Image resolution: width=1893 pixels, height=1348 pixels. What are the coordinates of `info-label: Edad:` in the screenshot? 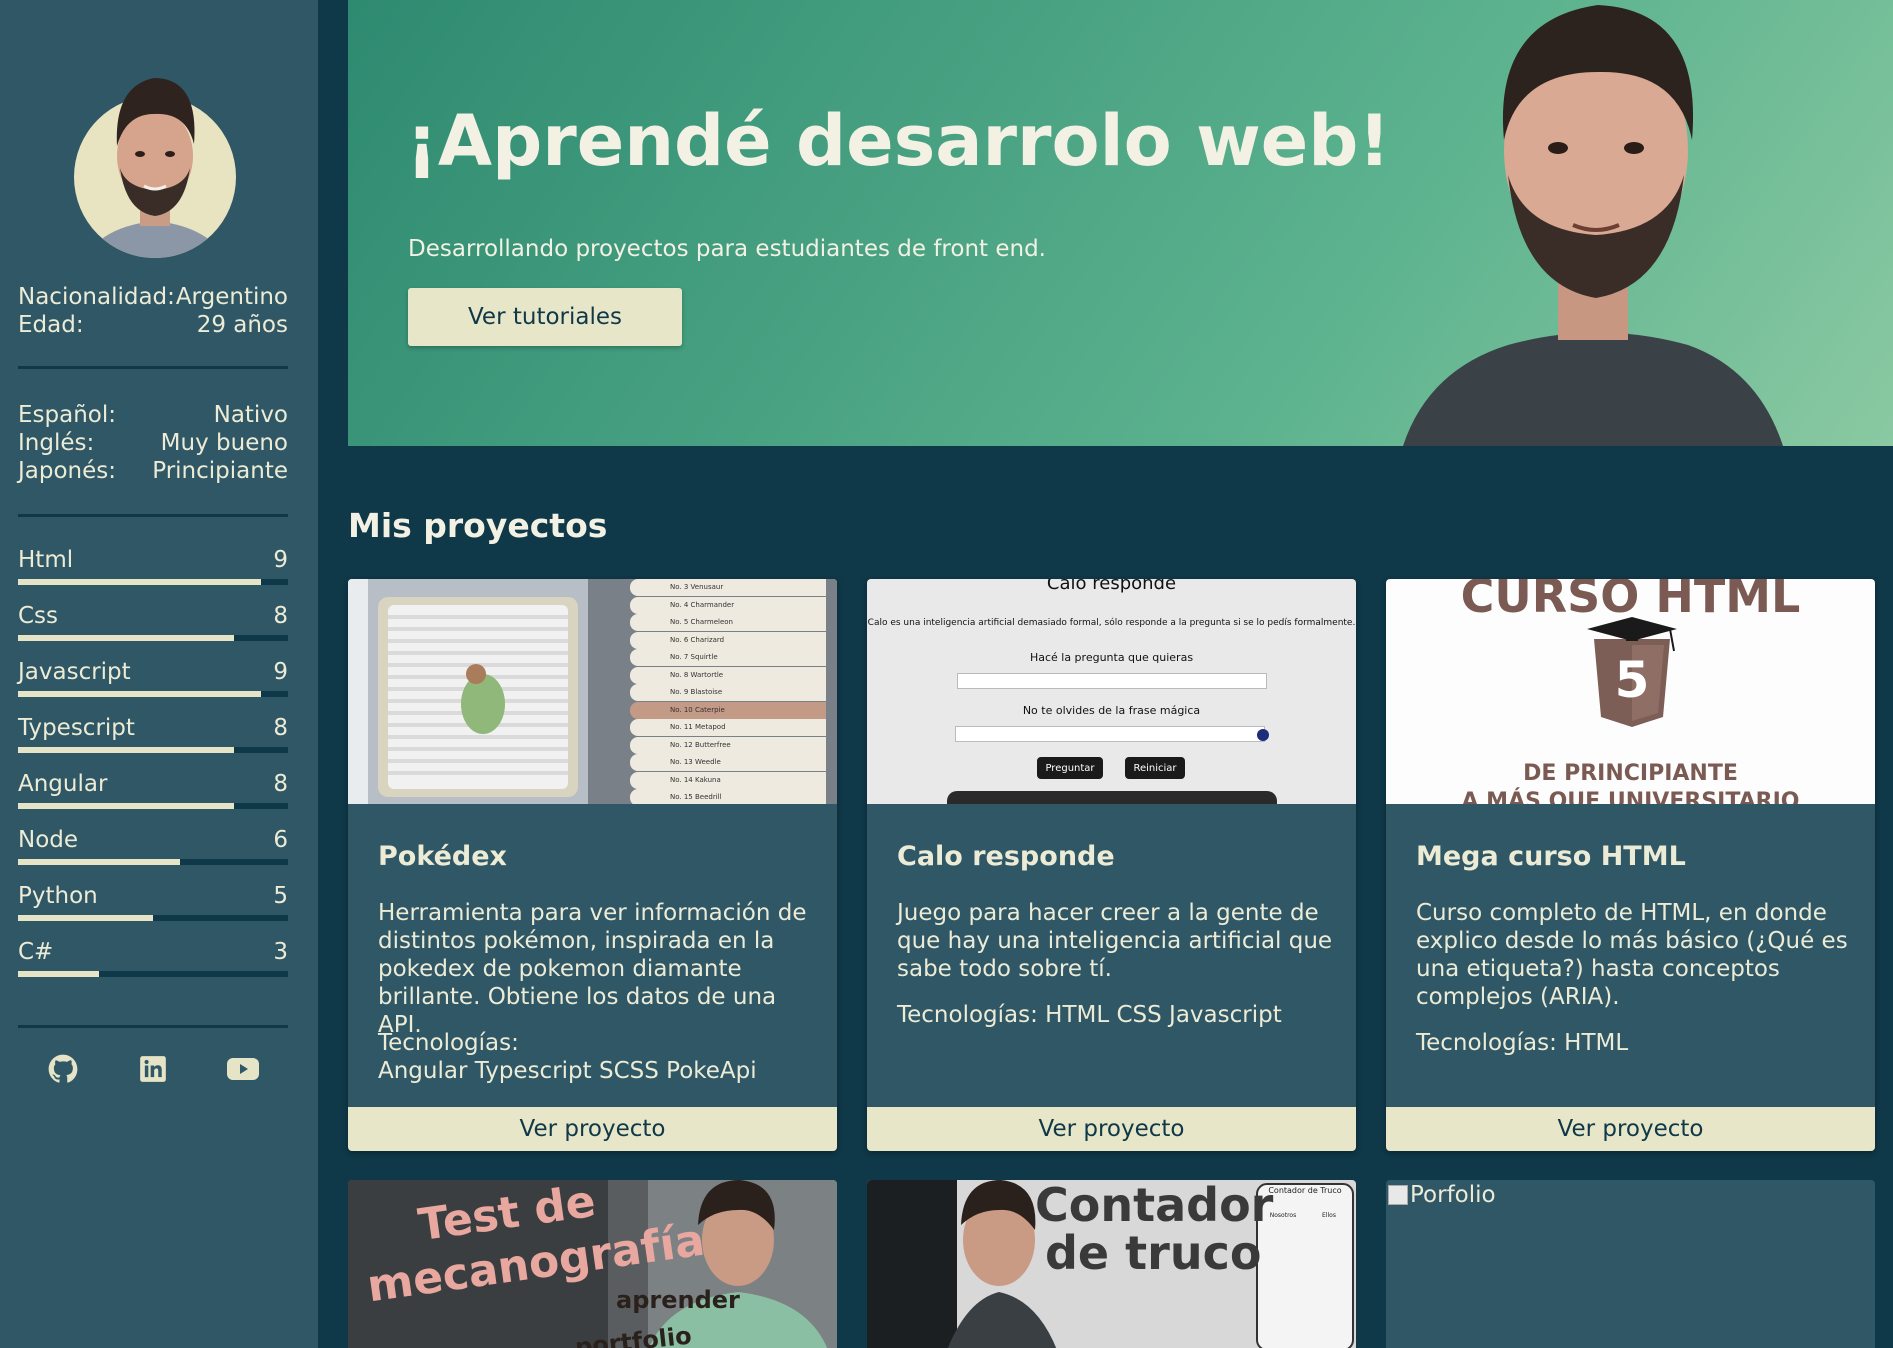 It's located at (51, 325).